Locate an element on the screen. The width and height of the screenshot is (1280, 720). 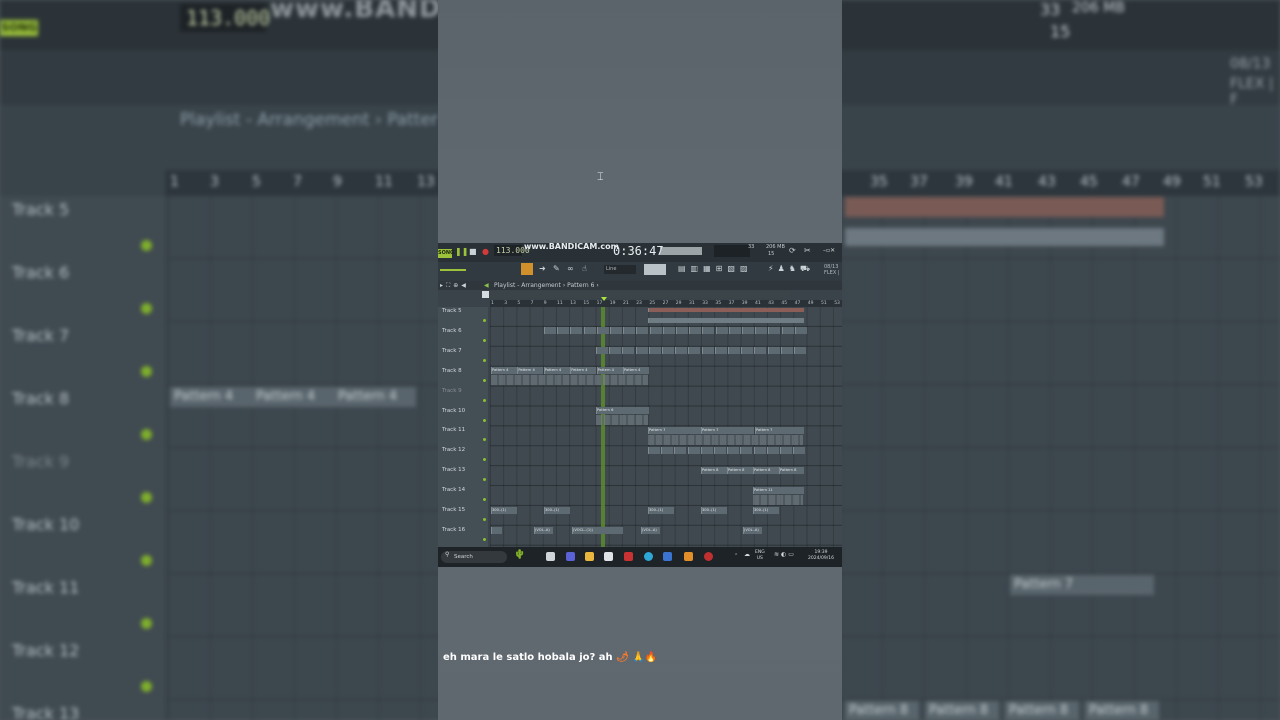
playhead-marker-icon is located at coordinates (604, 299).